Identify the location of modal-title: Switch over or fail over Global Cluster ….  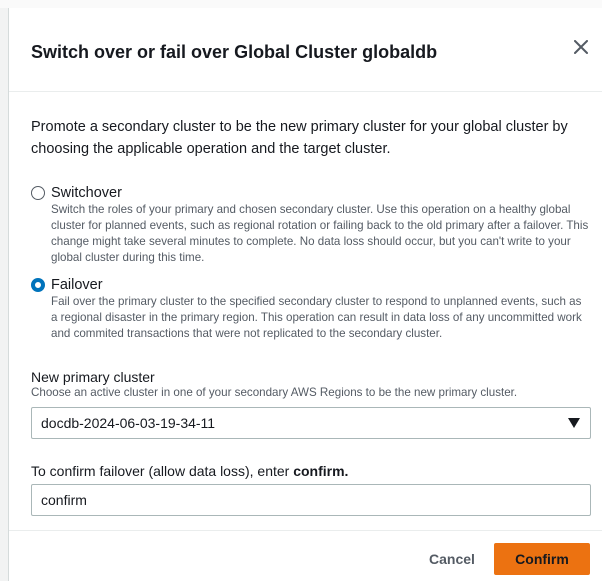
(234, 52).